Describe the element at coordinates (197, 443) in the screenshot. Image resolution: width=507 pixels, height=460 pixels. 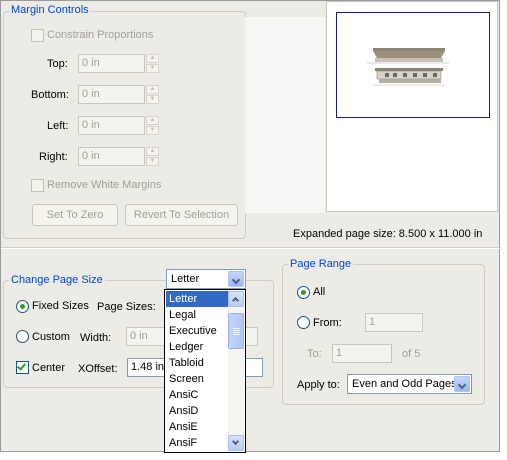
I see `dropdown-item-ansif: AnsiF` at that location.